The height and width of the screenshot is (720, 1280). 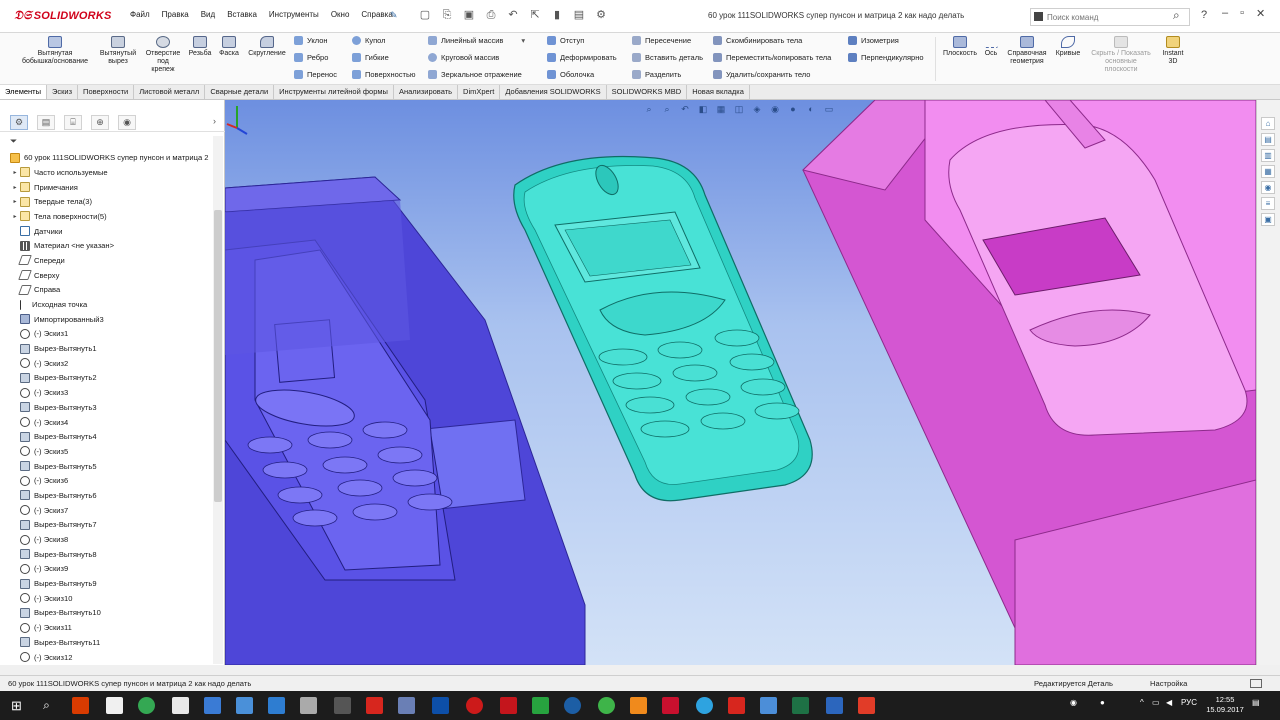 I want to click on tree-item: Вырез-Вытянуть10, so click(x=106, y=613).